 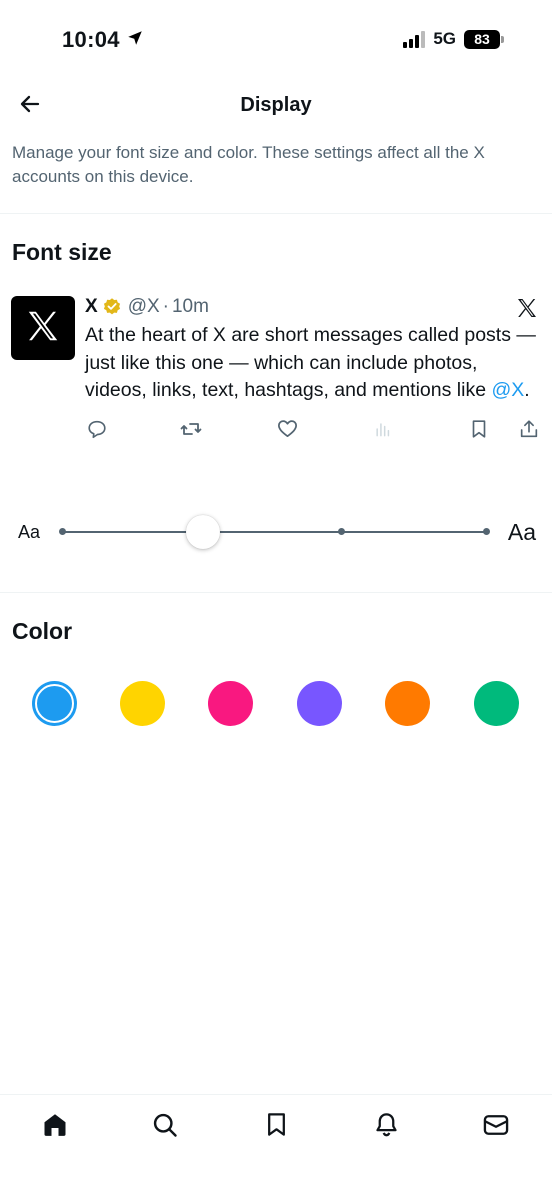 I want to click on status-time-group: 10:04, so click(x=103, y=40).